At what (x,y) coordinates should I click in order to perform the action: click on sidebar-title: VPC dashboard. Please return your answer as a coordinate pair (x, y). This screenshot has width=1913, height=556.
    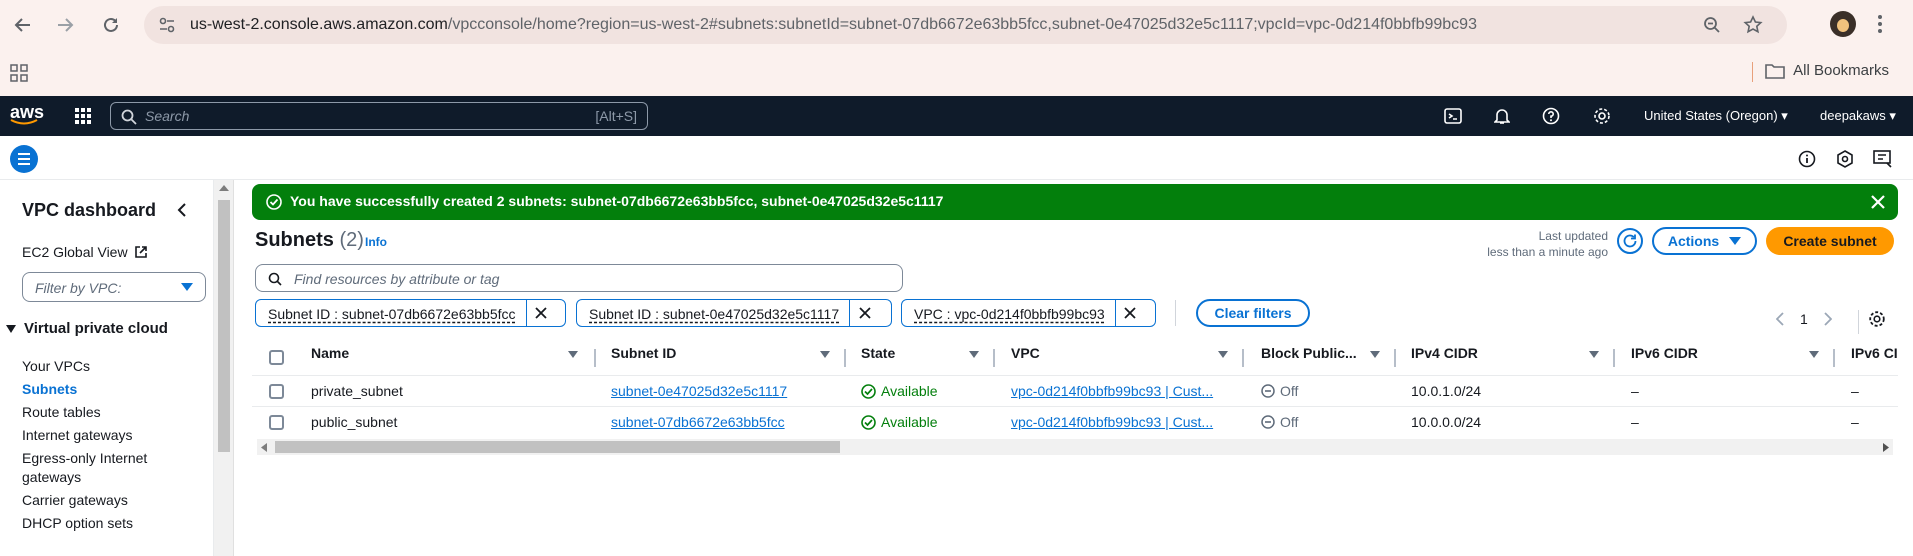
    Looking at the image, I should click on (89, 210).